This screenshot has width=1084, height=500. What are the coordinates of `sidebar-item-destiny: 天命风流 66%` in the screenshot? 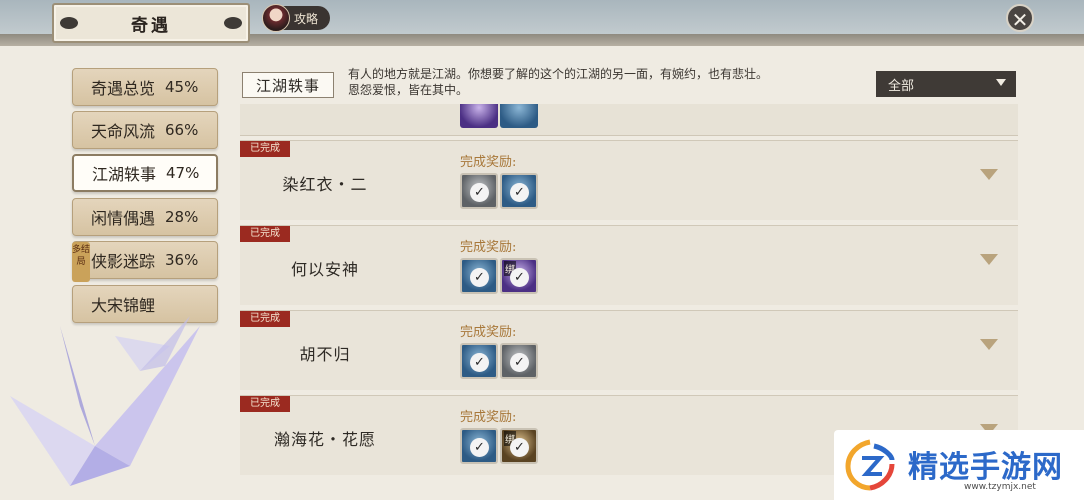 It's located at (145, 130).